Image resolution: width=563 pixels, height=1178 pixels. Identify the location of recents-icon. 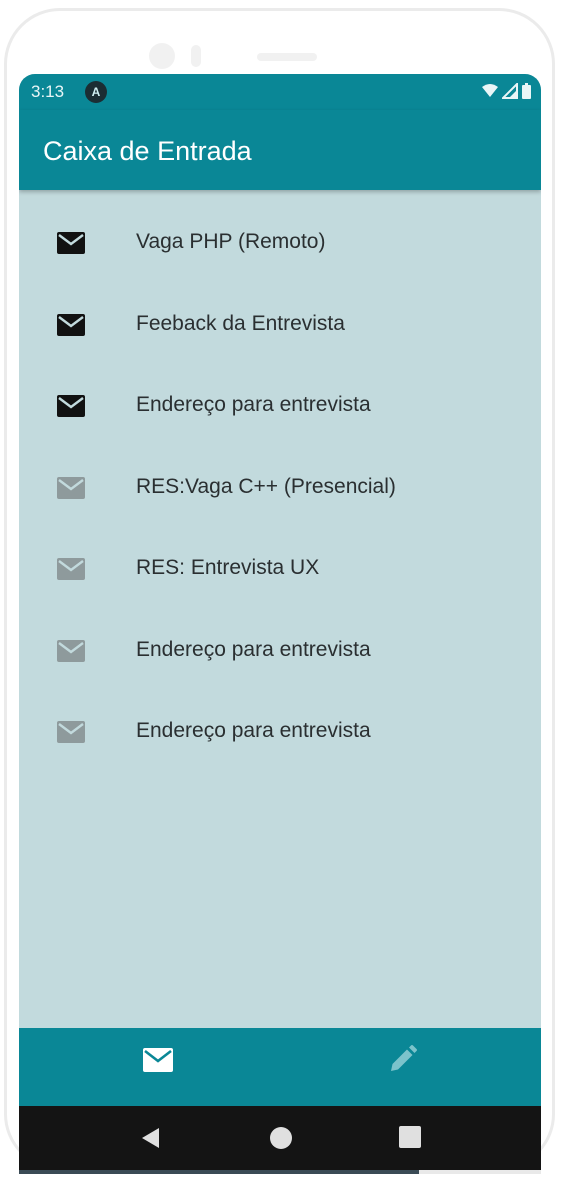
(410, 1137).